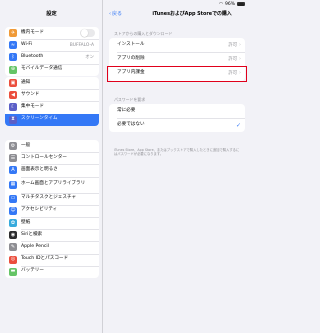 This screenshot has height=333, width=320. What do you see at coordinates (110, 13) in the screenshot?
I see `chevron-left-icon: ‹` at bounding box center [110, 13].